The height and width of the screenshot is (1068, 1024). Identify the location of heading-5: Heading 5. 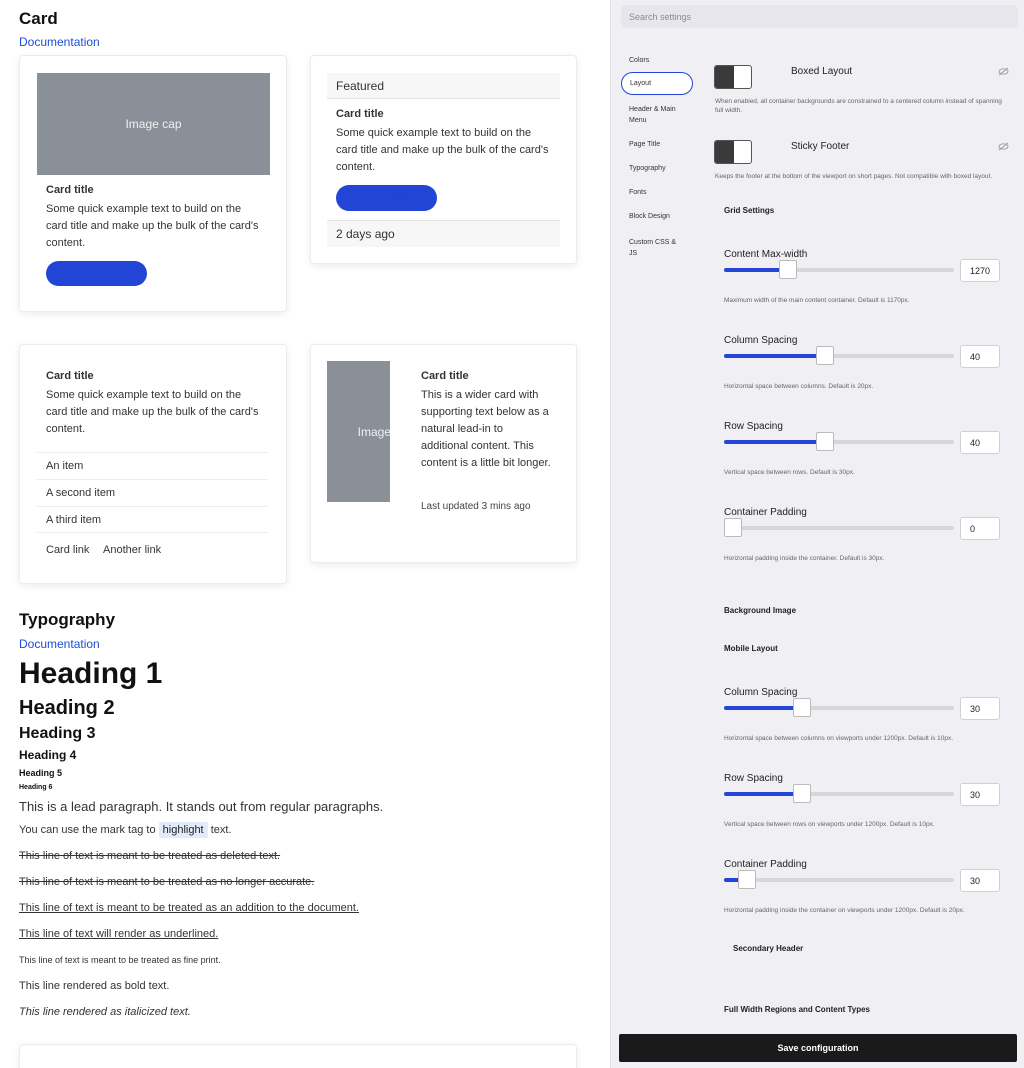
(41, 773).